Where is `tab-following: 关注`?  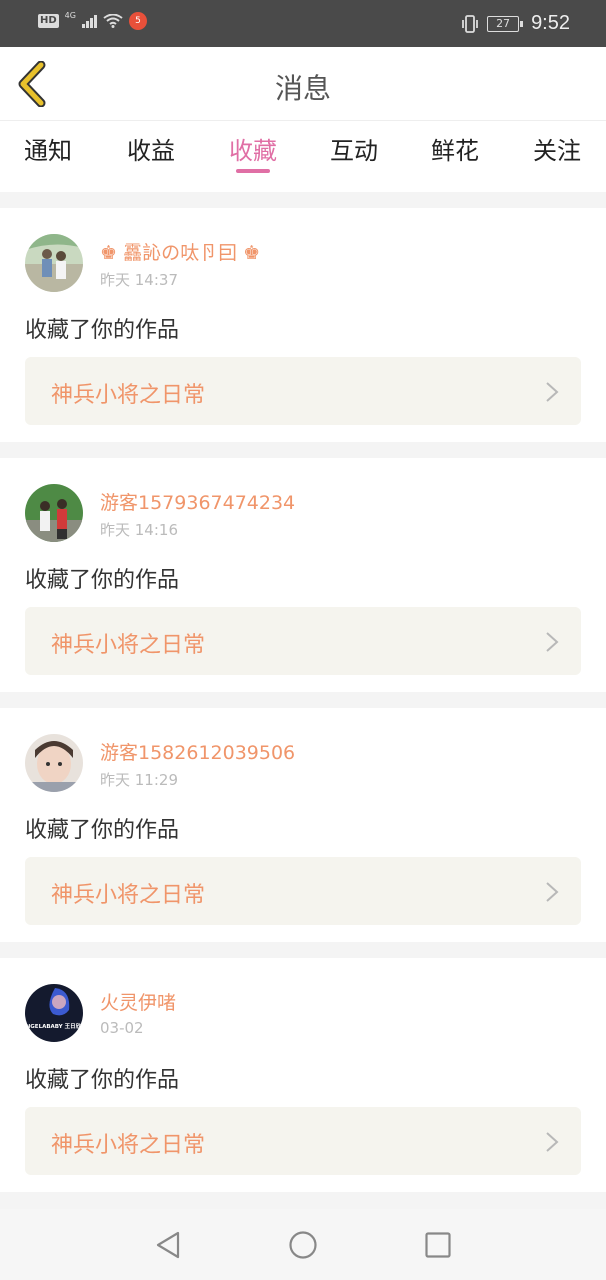 tab-following: 关注 is located at coordinates (557, 148).